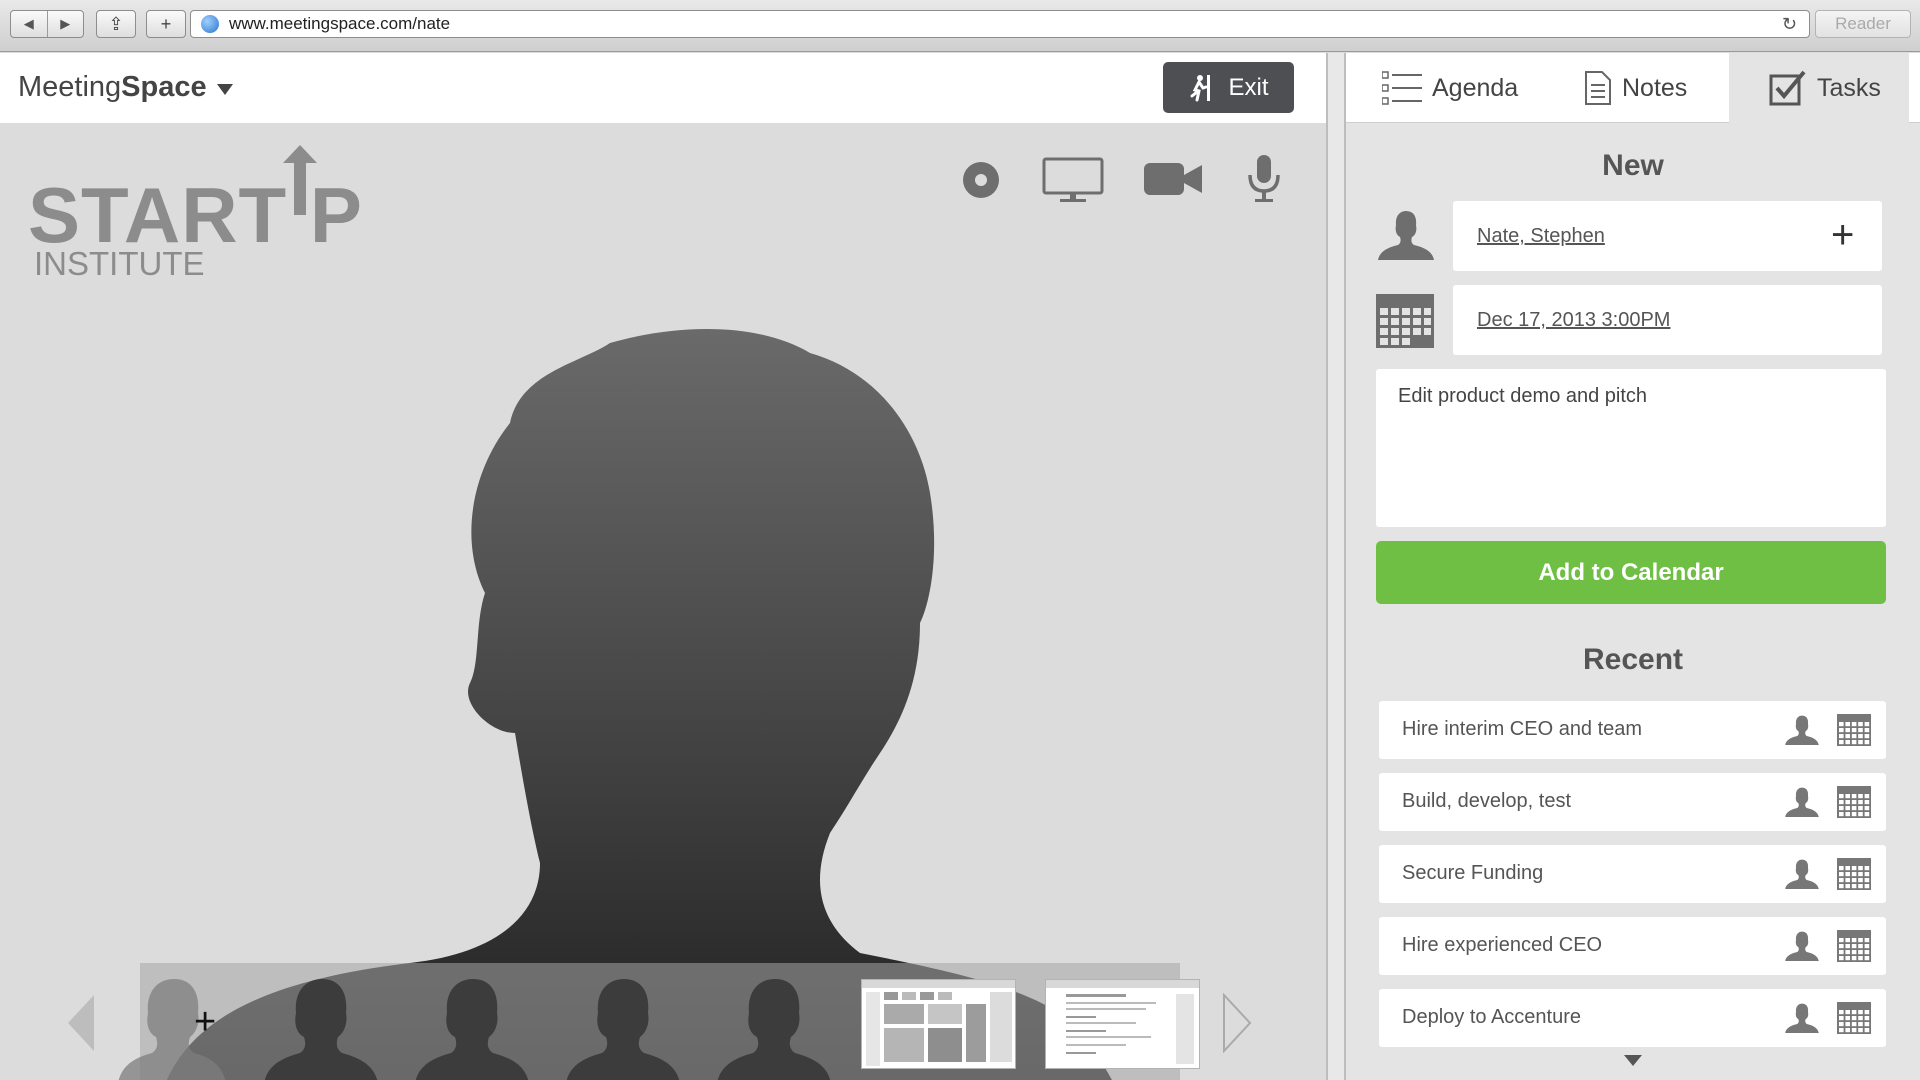 The image size is (1920, 1080). Describe the element at coordinates (1632, 802) in the screenshot. I see `recent-task-item: Build, develop, test` at that location.